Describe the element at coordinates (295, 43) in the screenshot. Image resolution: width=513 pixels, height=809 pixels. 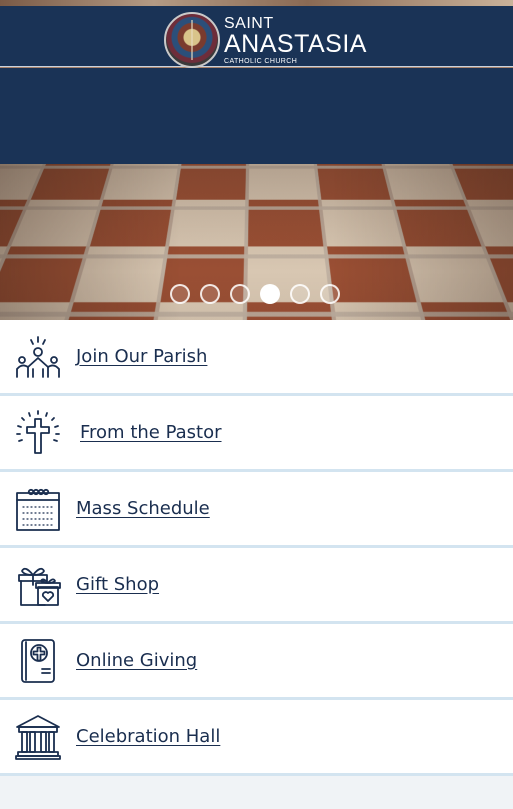
I see `logo-line-name: ANASTASIA` at that location.